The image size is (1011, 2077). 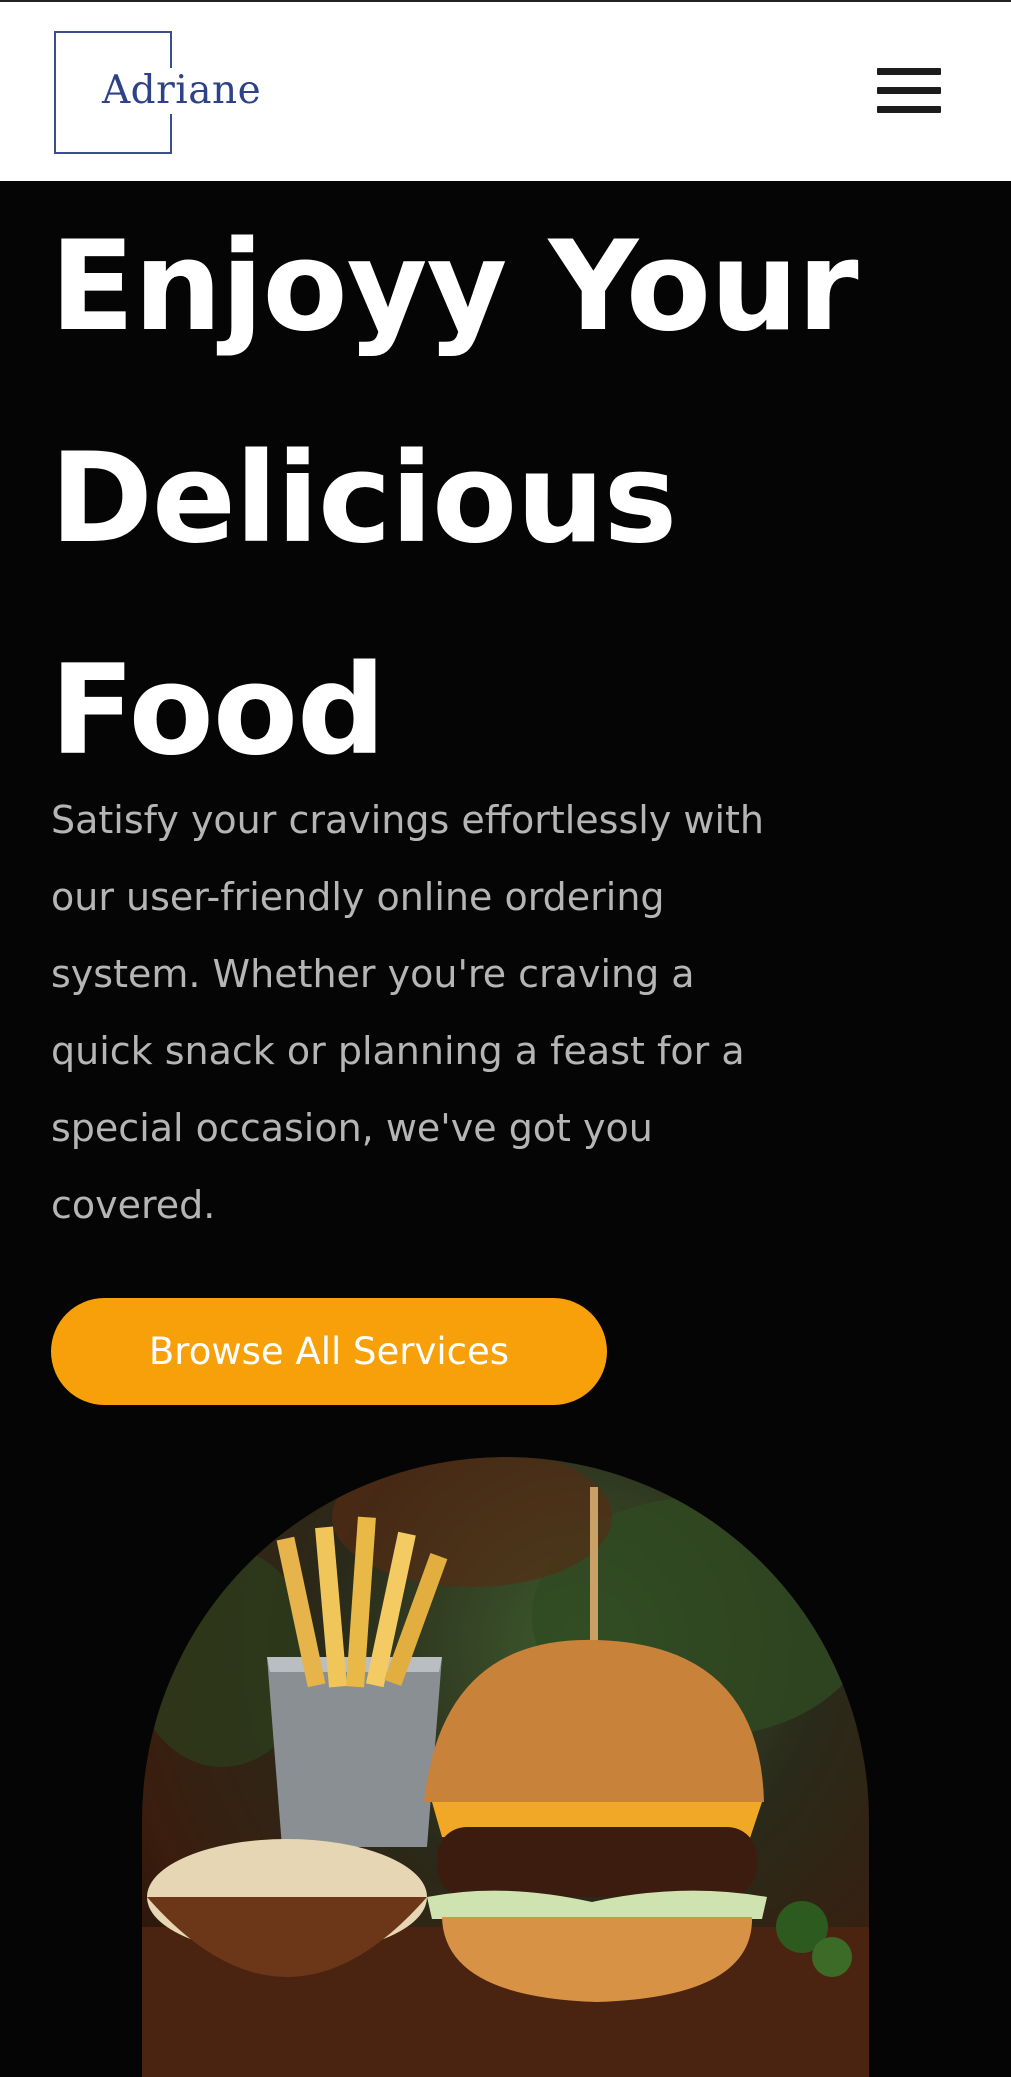 What do you see at coordinates (182, 91) in the screenshot?
I see `logo-text: Adriane` at bounding box center [182, 91].